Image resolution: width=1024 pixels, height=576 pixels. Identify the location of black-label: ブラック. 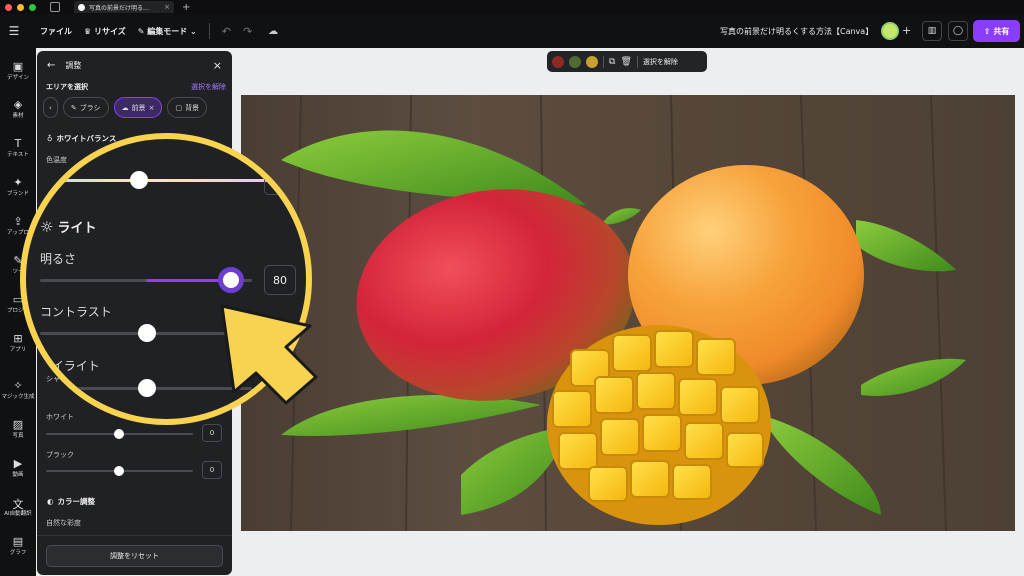
(60, 455).